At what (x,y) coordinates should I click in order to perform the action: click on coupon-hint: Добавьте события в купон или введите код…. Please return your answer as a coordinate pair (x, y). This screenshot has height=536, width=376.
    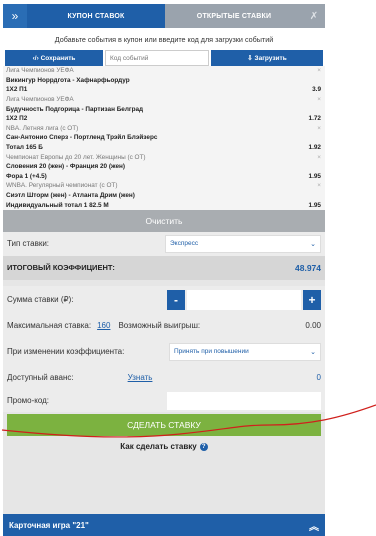
    Looking at the image, I should click on (164, 39).